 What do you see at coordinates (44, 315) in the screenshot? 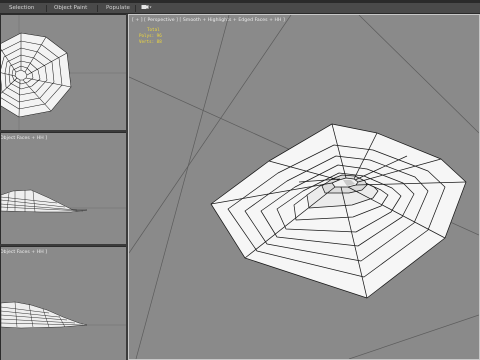
I see `left-view-wire` at bounding box center [44, 315].